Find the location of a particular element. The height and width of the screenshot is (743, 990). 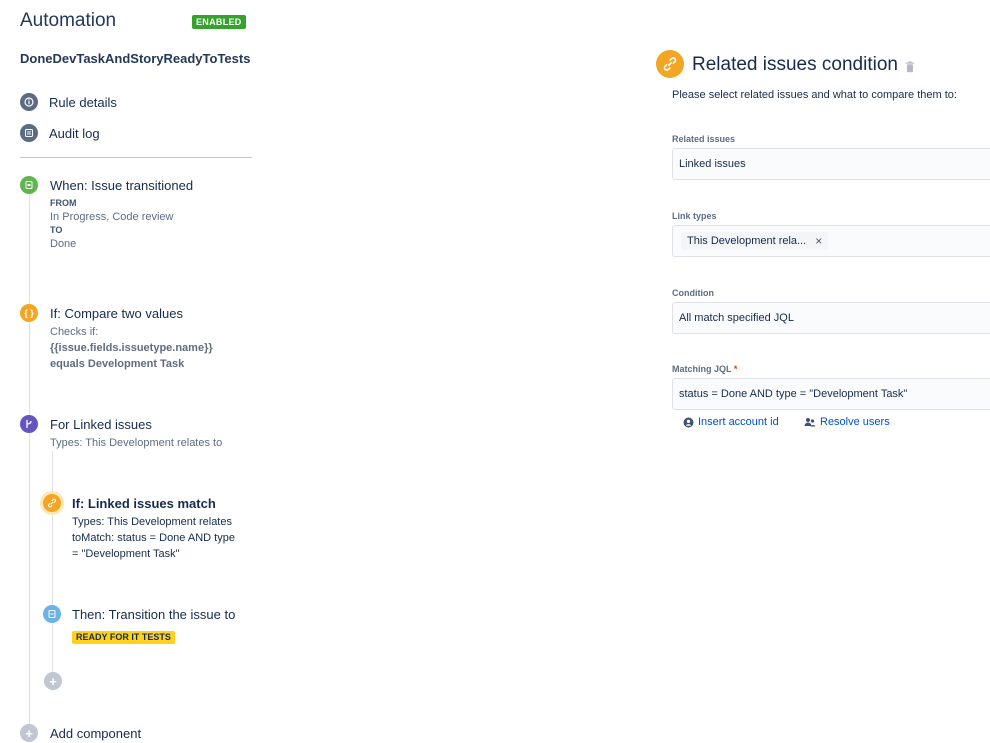

chip-remove-icon: × is located at coordinates (818, 241).